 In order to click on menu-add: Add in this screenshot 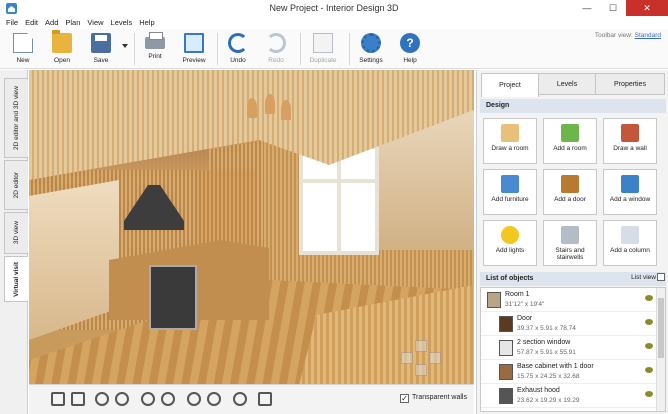, I will do `click(51, 23)`.